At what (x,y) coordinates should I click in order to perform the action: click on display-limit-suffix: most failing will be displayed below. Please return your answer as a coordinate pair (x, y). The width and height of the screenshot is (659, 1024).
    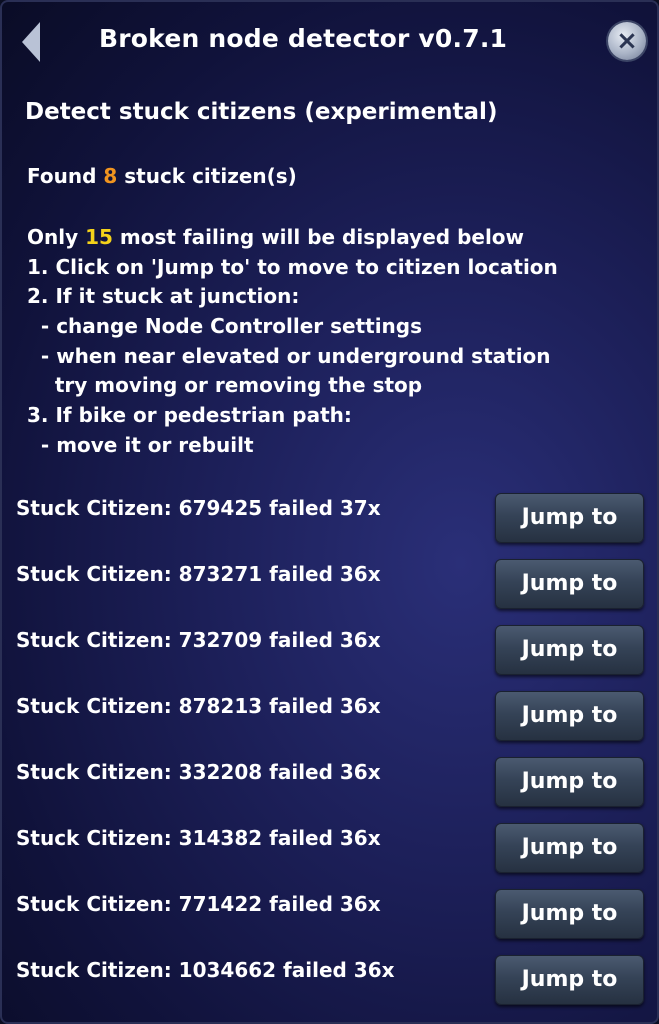
    Looking at the image, I should click on (318, 237).